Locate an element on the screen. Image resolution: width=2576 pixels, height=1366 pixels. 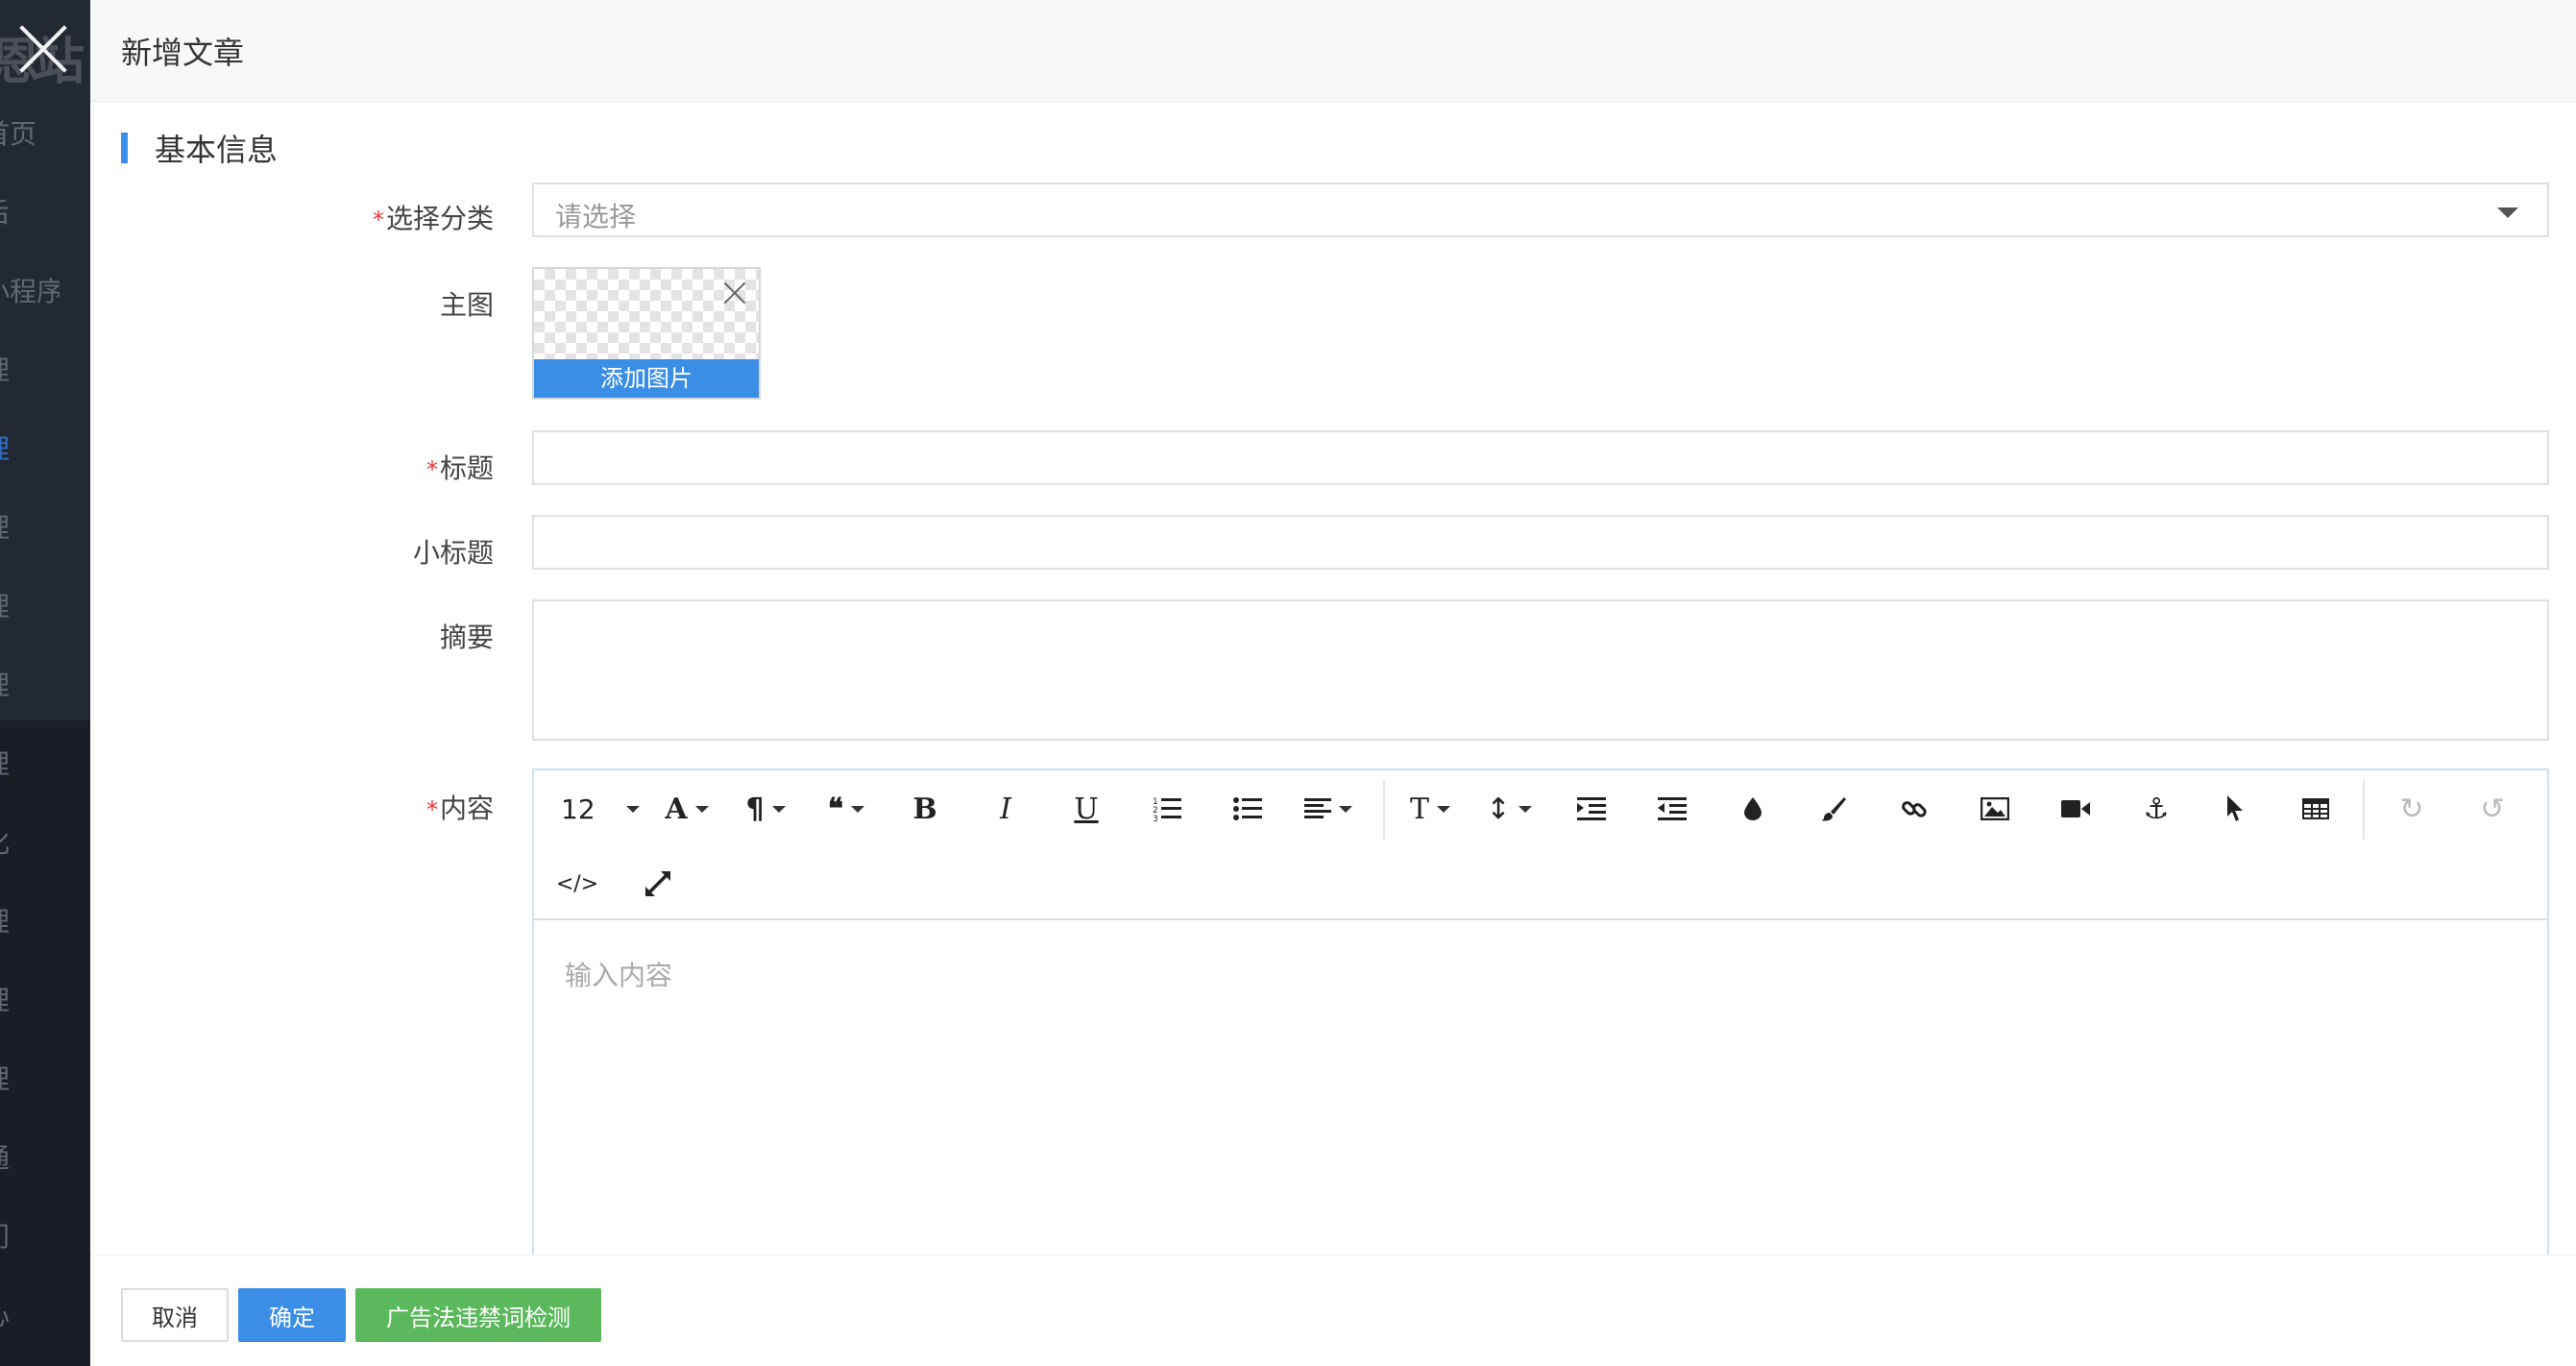
sidebar-item-active: 理 is located at coordinates (30, 447).